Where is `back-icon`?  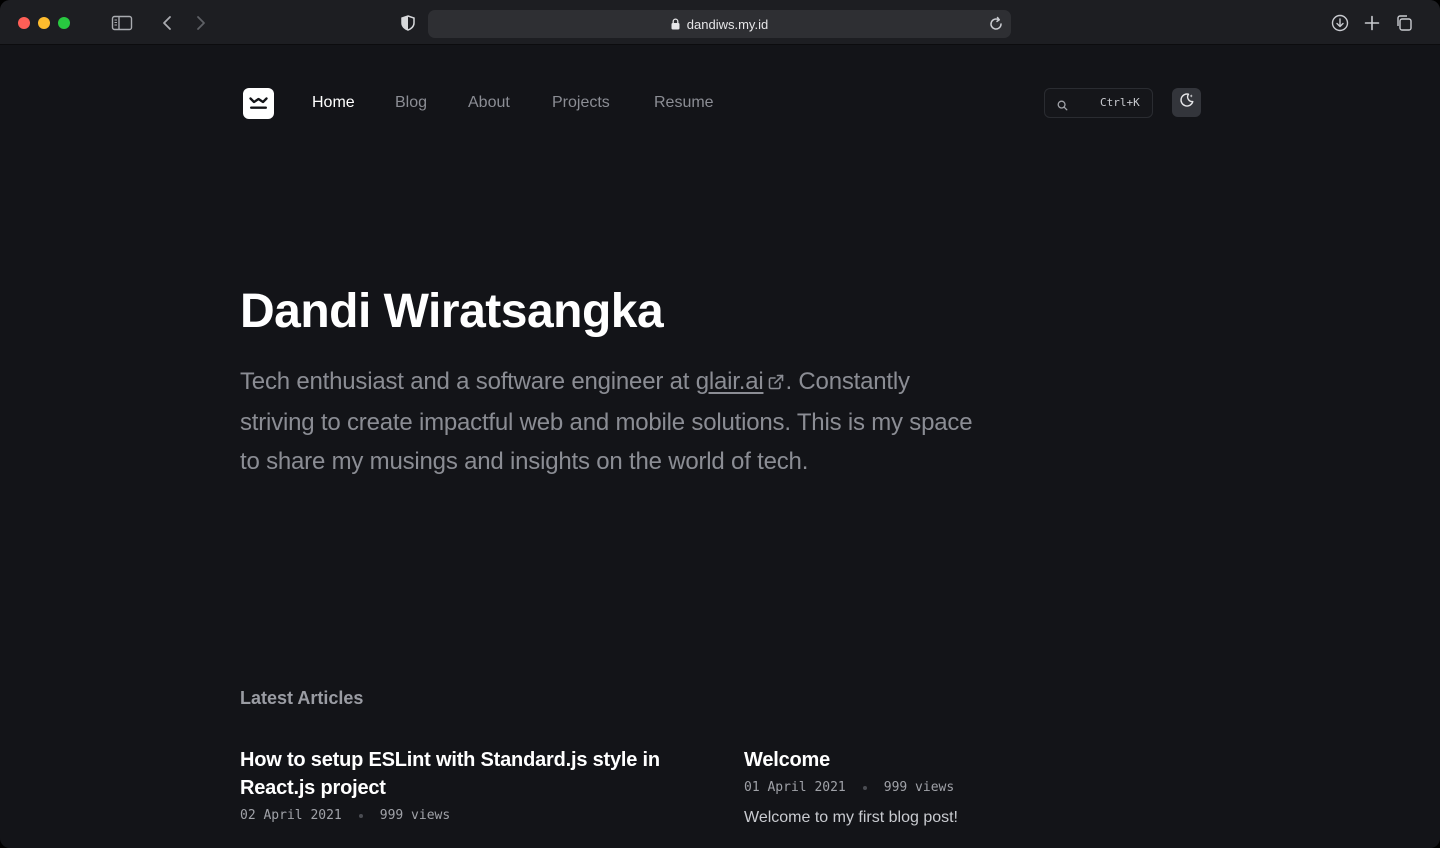 back-icon is located at coordinates (168, 23).